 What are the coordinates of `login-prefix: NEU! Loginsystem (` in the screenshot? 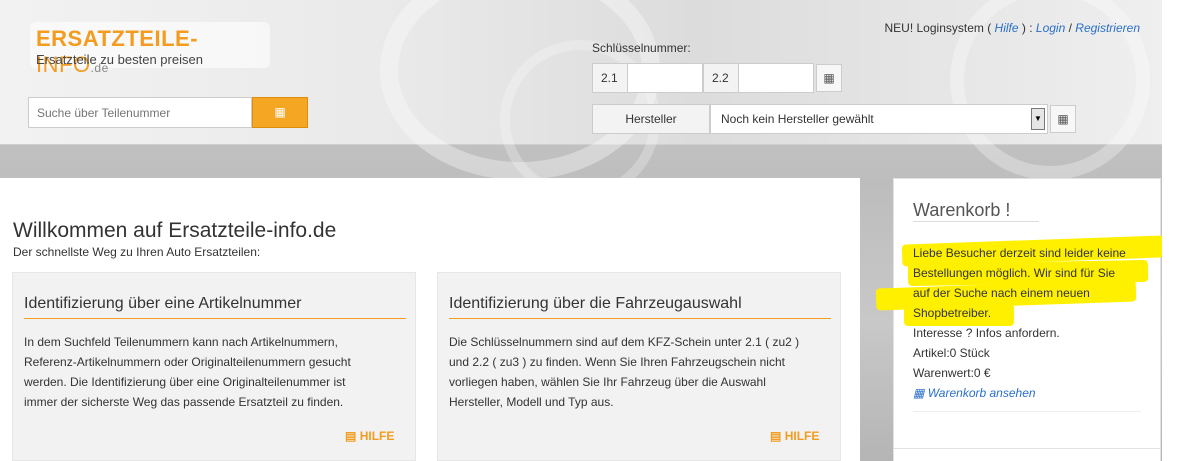 It's located at (939, 28).